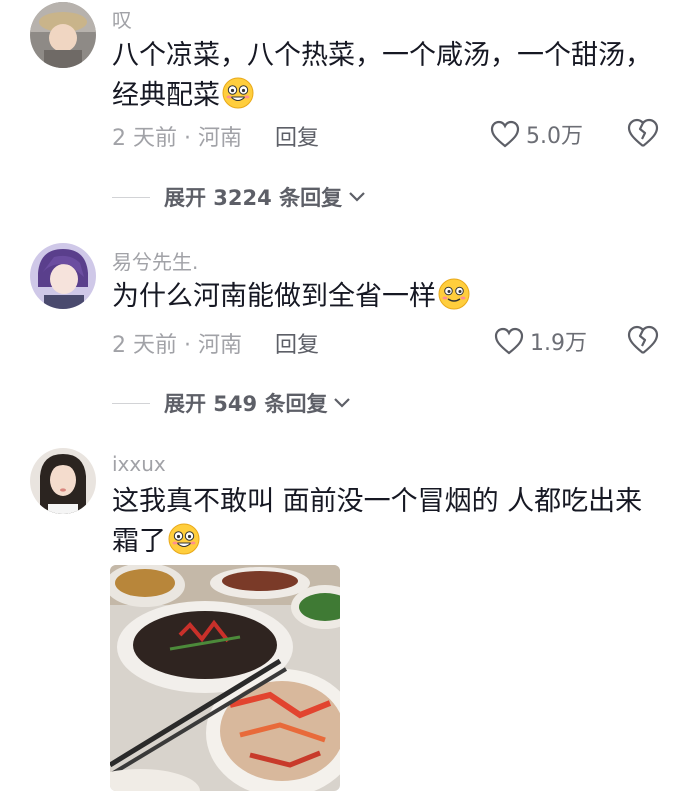 This screenshot has width=690, height=791. Describe the element at coordinates (246, 404) in the screenshot. I see `expand-replies-label: 展开 549 条回复` at that location.